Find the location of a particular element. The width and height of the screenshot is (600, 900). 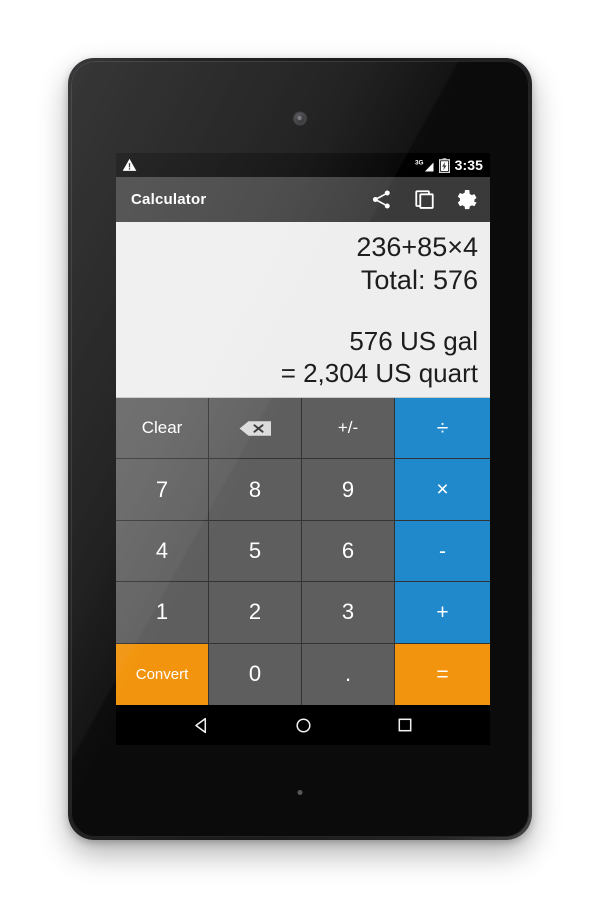

key-plus: + is located at coordinates (442, 613).